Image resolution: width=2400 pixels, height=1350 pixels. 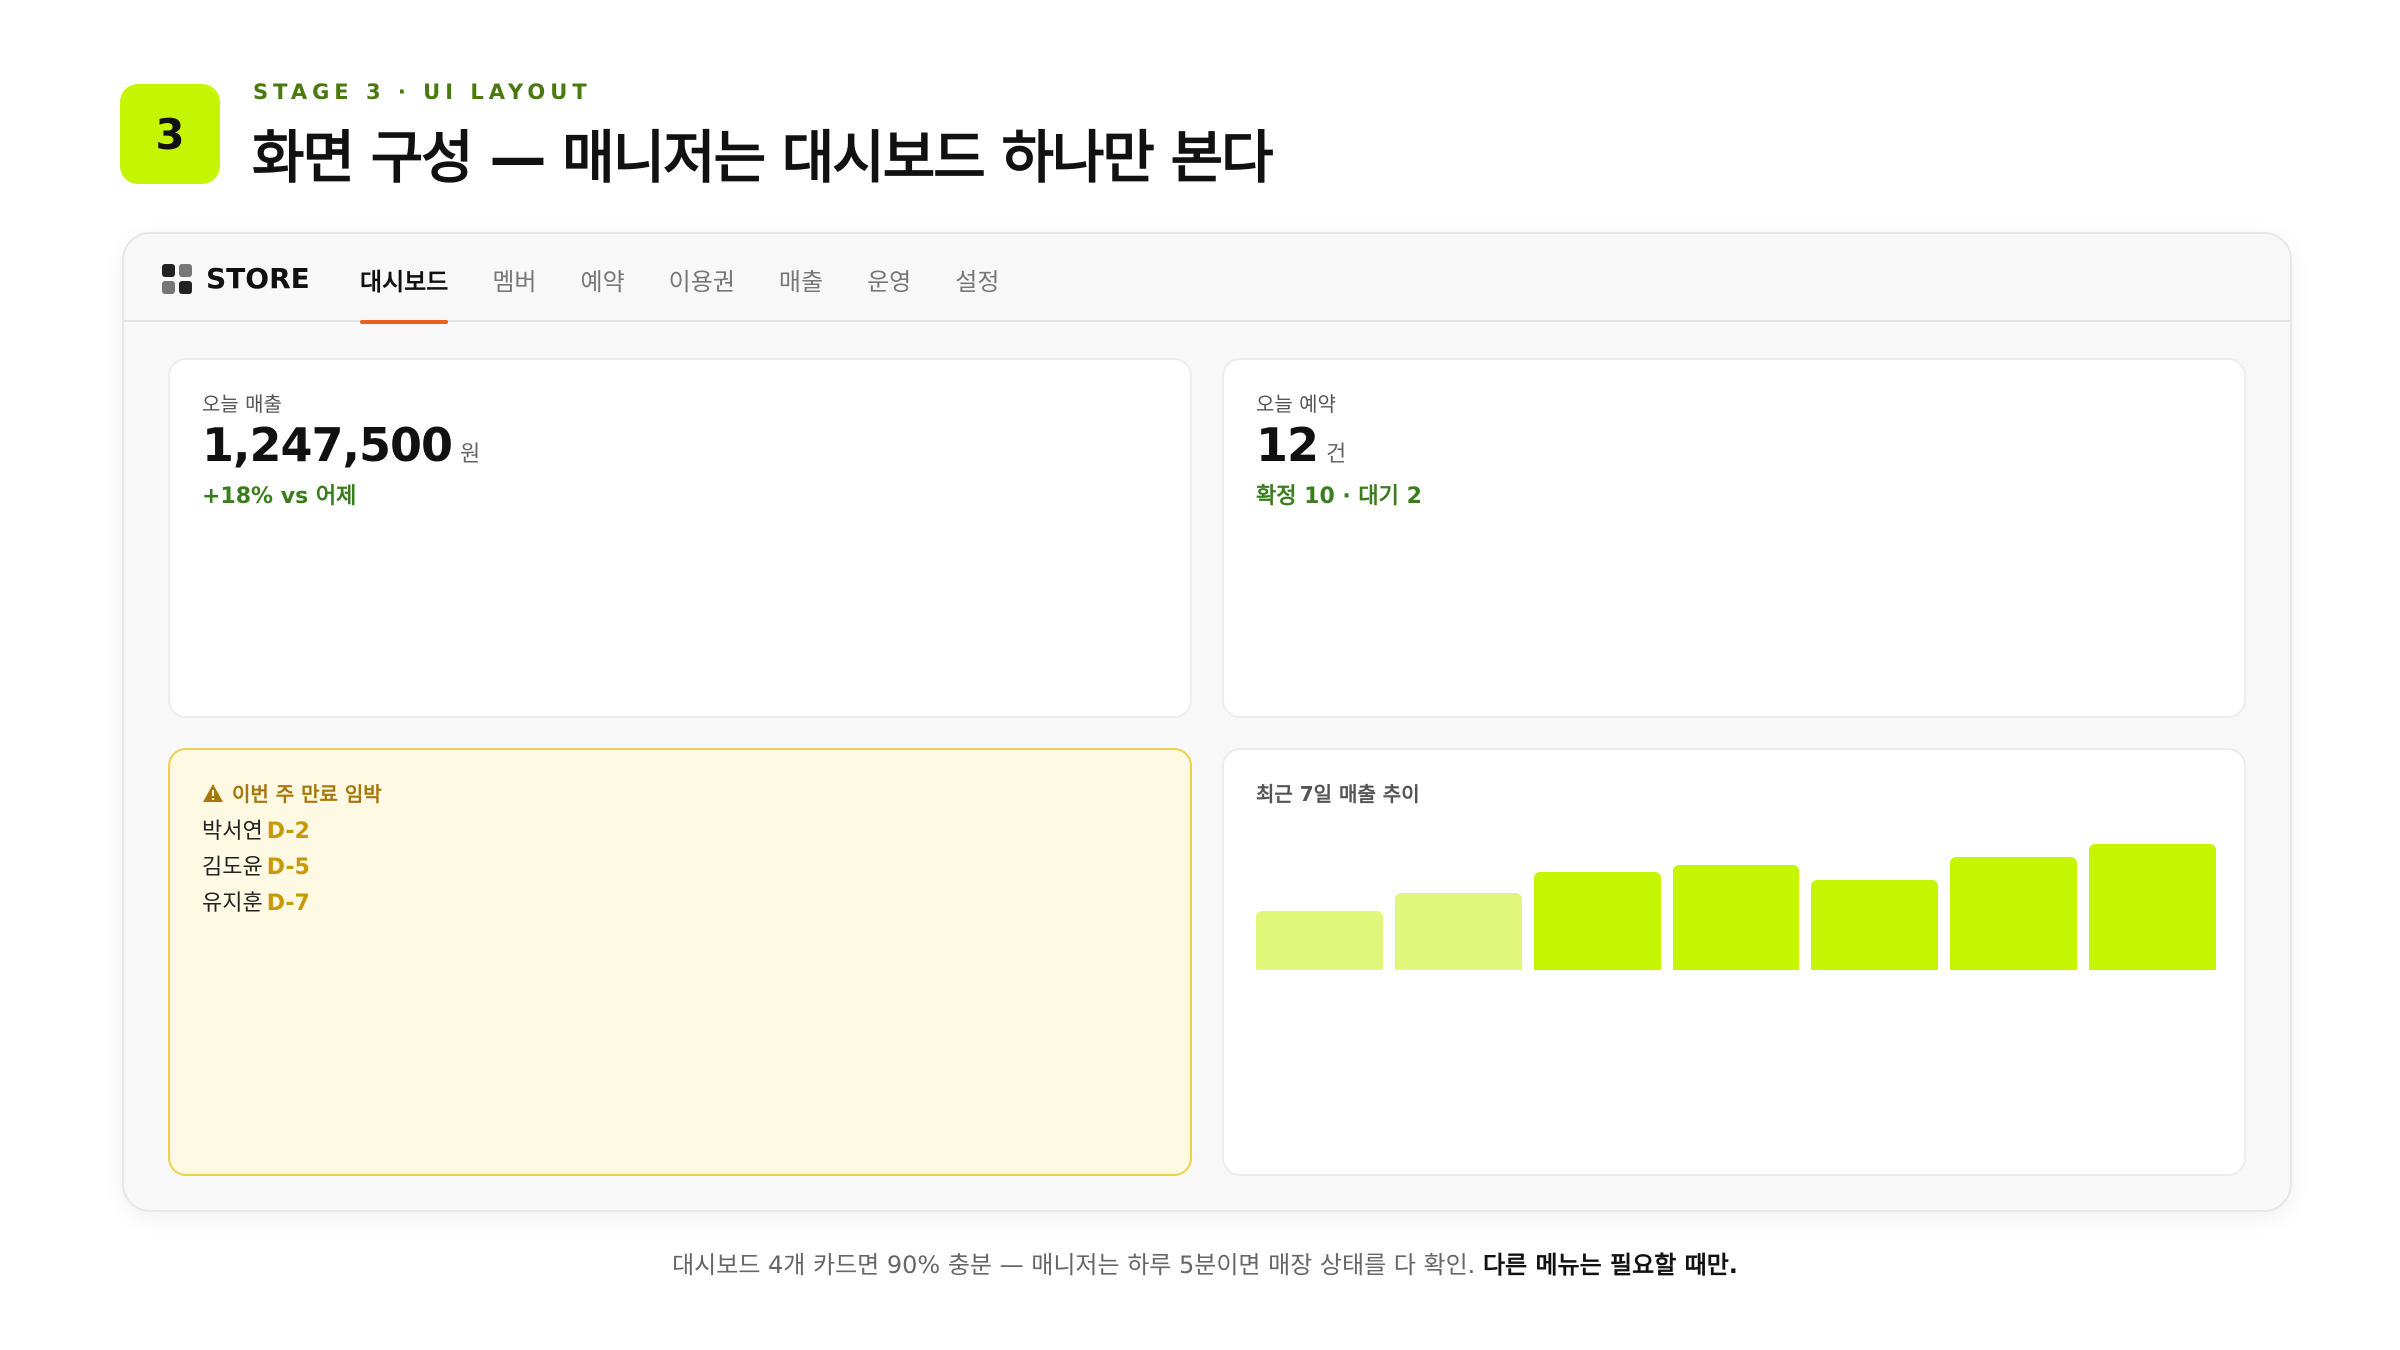 What do you see at coordinates (422, 92) in the screenshot?
I see `stage-eyebrow: STAGE 3 · UI LAYOUT` at bounding box center [422, 92].